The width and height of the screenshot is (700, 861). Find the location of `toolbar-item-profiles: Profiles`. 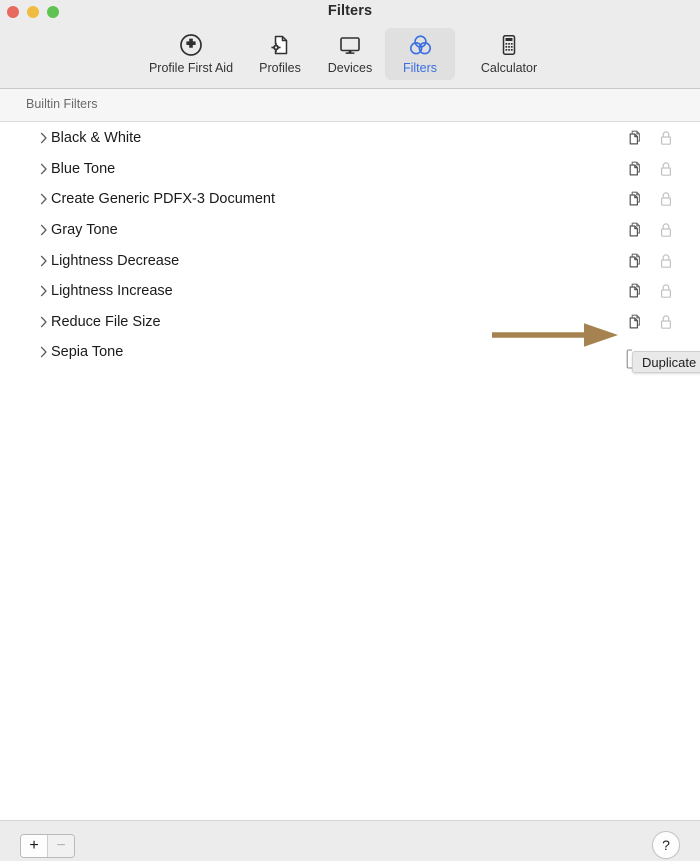

toolbar-item-profiles: Profiles is located at coordinates (280, 54).